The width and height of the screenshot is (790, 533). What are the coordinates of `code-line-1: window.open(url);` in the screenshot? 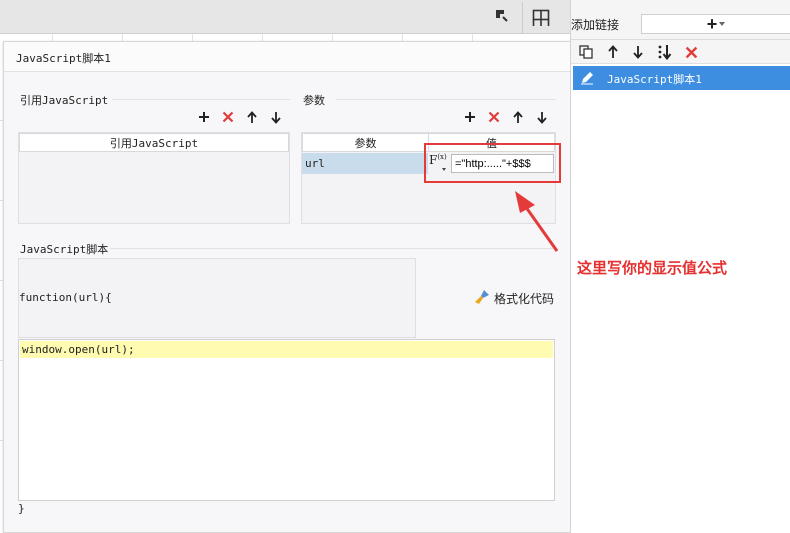 It's located at (286, 349).